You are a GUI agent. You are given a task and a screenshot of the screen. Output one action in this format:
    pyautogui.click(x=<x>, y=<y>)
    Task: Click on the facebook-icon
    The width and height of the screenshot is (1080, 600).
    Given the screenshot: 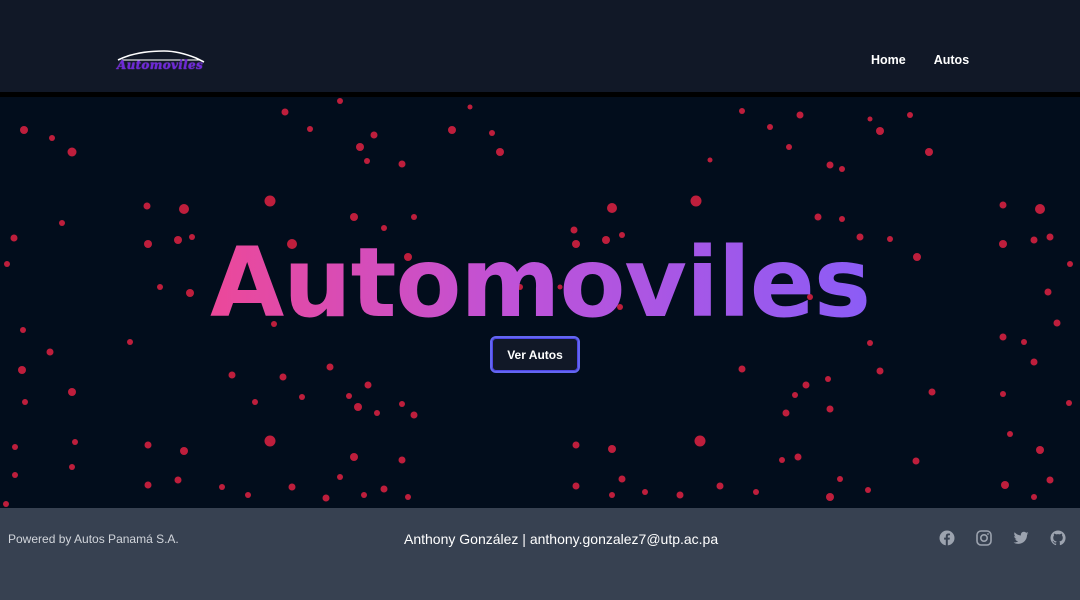 What is the action you would take?
    pyautogui.click(x=947, y=538)
    